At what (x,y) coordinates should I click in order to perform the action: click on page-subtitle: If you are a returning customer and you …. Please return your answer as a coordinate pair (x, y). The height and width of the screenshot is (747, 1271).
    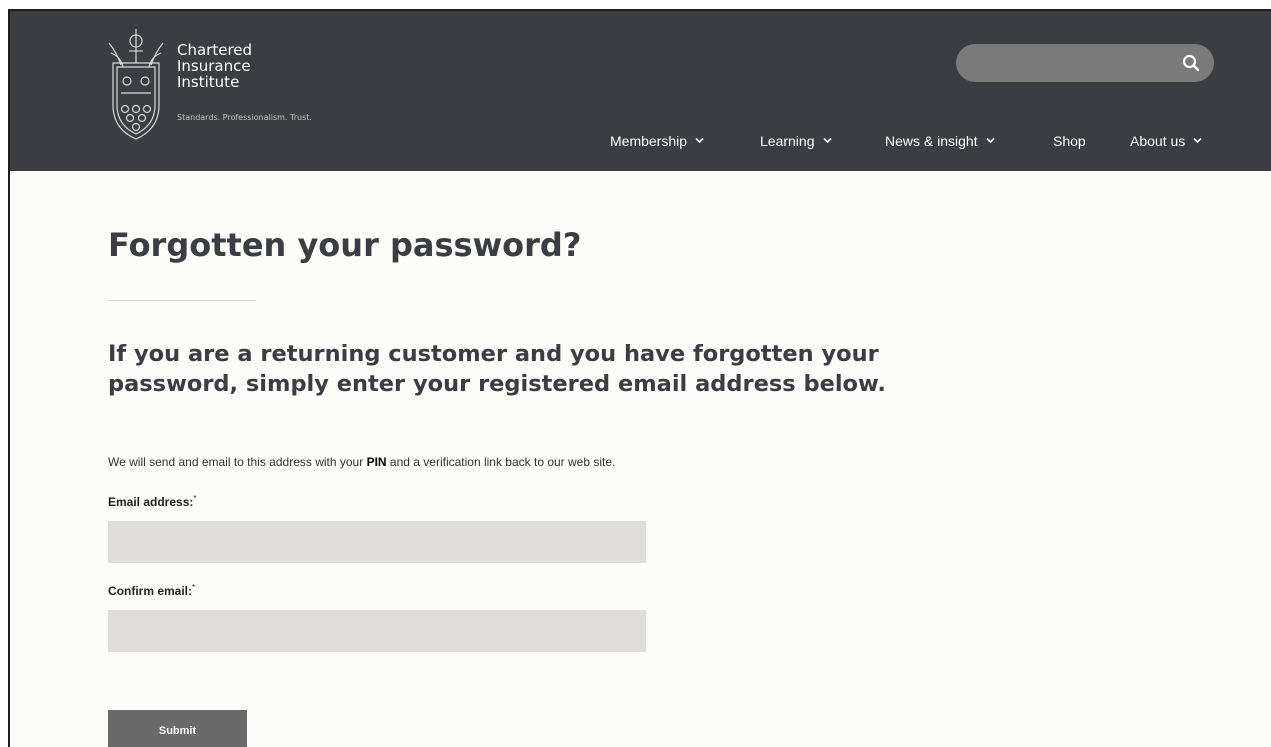
    Looking at the image, I should click on (497, 369).